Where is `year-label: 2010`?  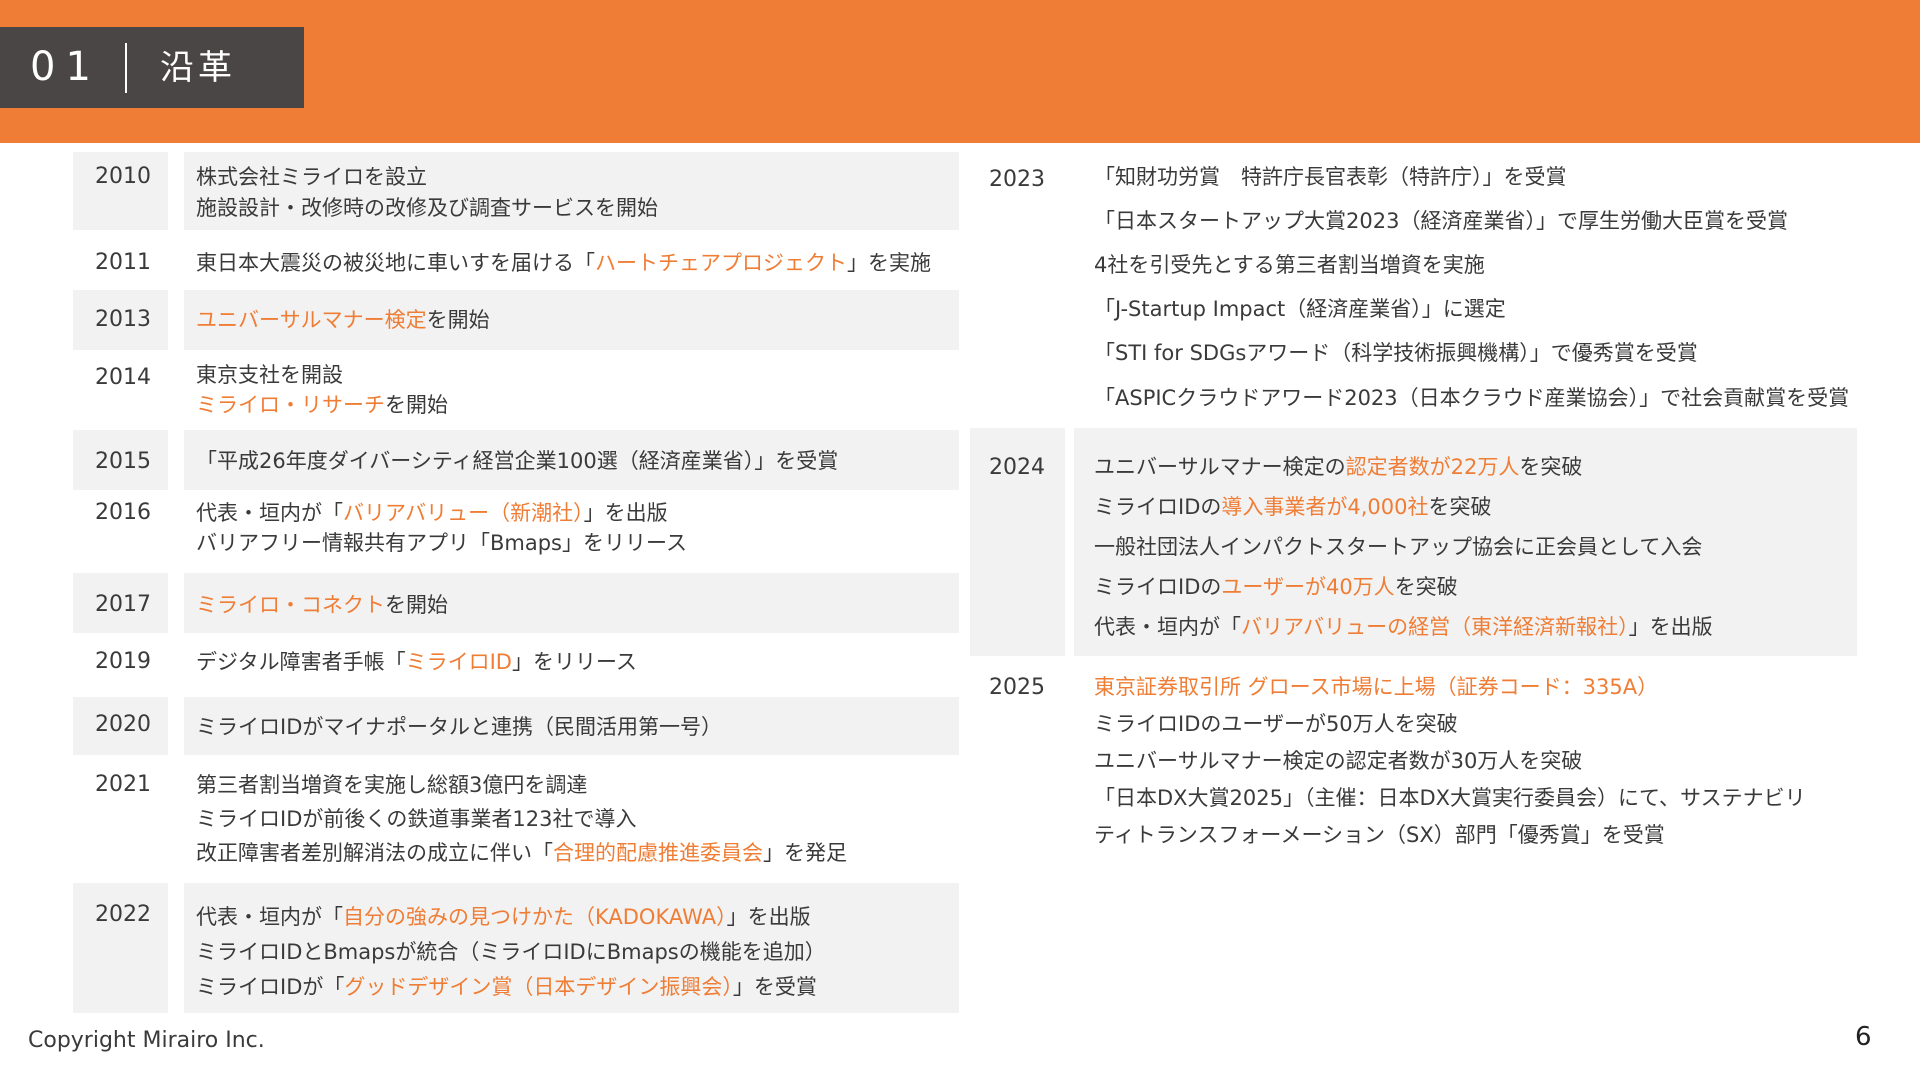
year-label: 2010 is located at coordinates (123, 176).